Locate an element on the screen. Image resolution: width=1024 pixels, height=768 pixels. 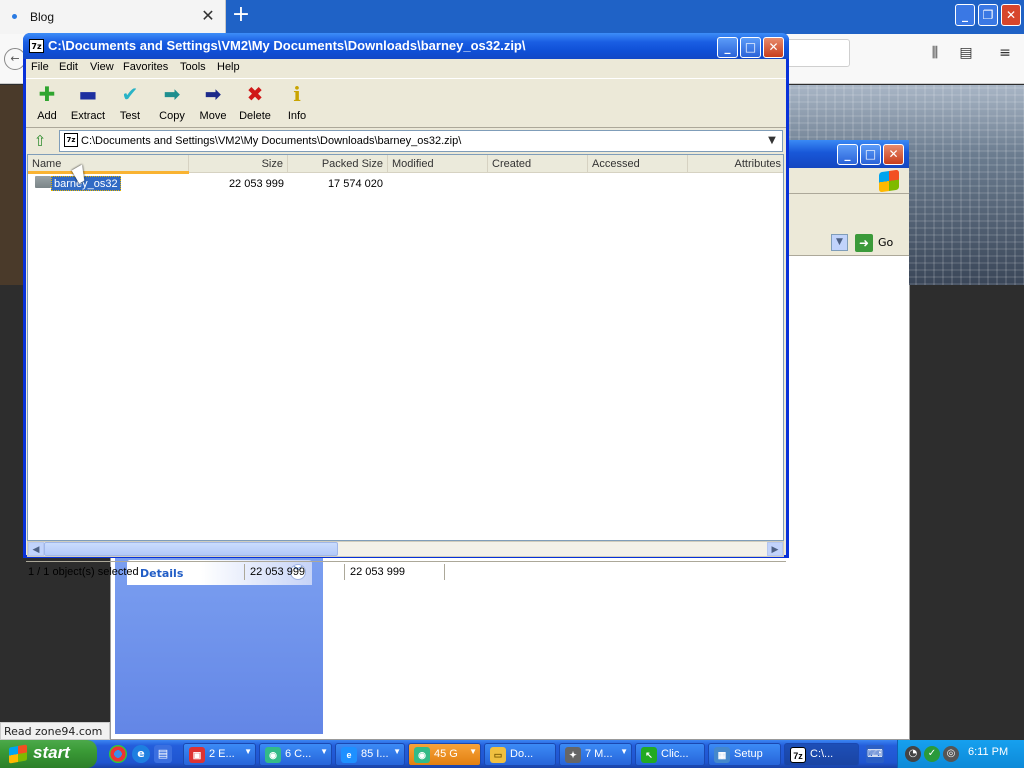
menu-edit: Edit is located at coordinates (68, 67).